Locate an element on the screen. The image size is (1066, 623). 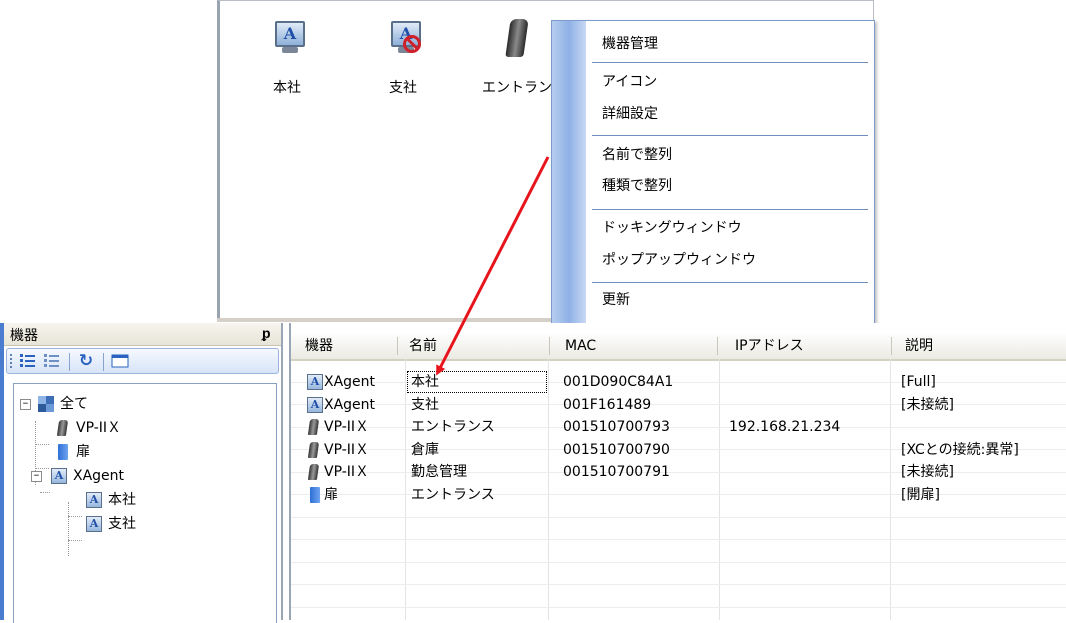
pin-icon: ᵱ is located at coordinates (266, 333).